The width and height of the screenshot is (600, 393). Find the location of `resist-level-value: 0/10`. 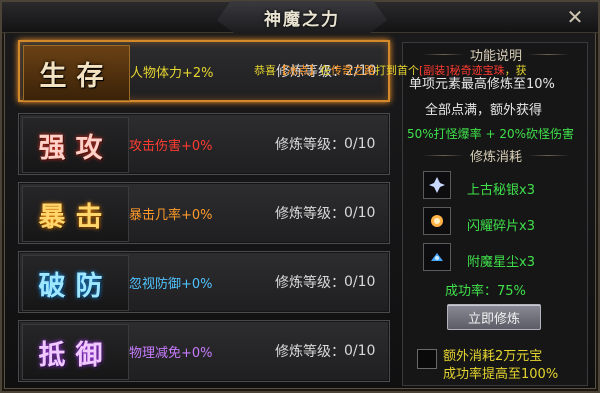

resist-level-value: 0/10 is located at coordinates (360, 351).